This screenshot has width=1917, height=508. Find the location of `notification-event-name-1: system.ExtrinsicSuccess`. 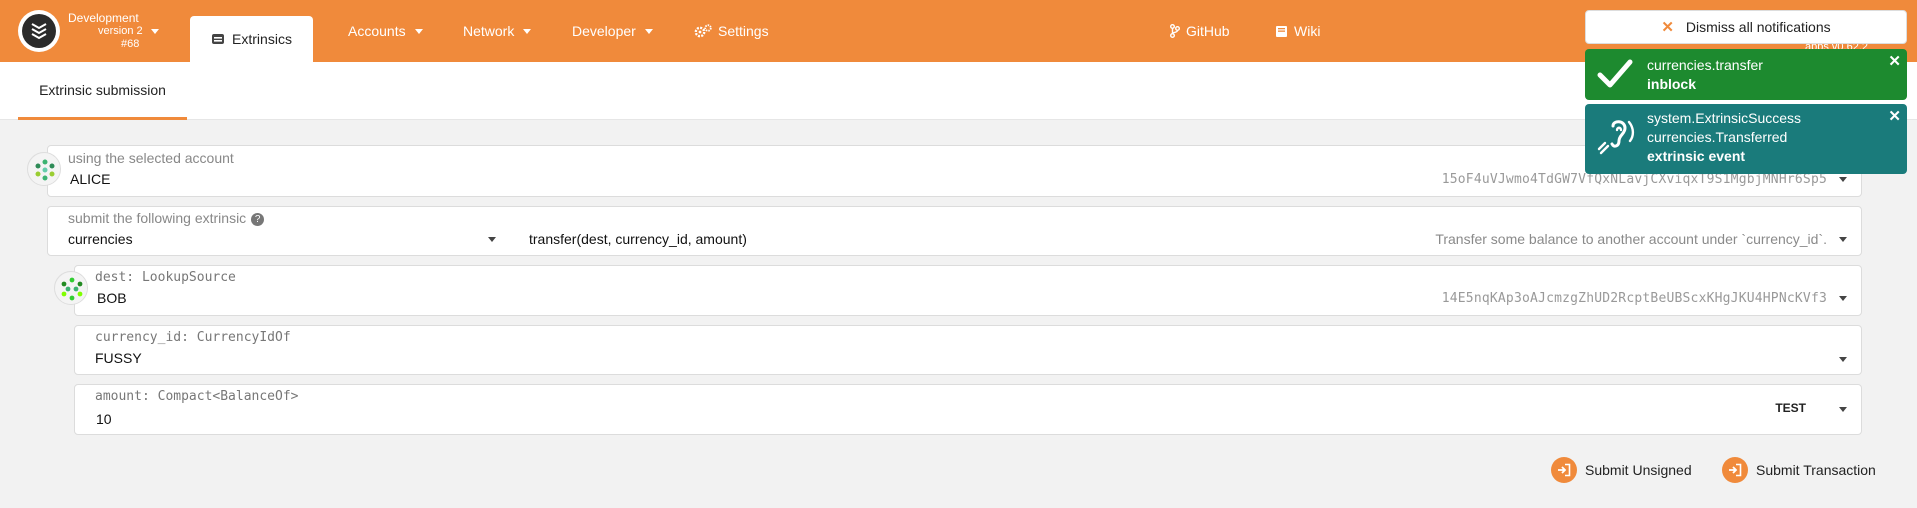

notification-event-name-1: system.ExtrinsicSuccess is located at coordinates (1724, 118).